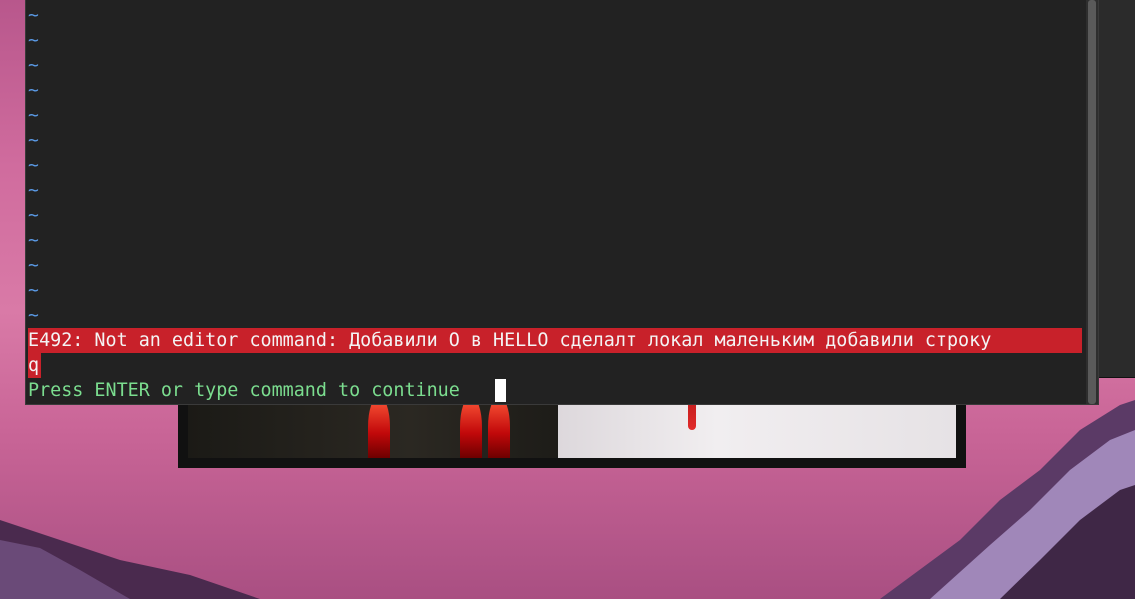  I want to click on scrollbar-thumb, so click(1092, 202).